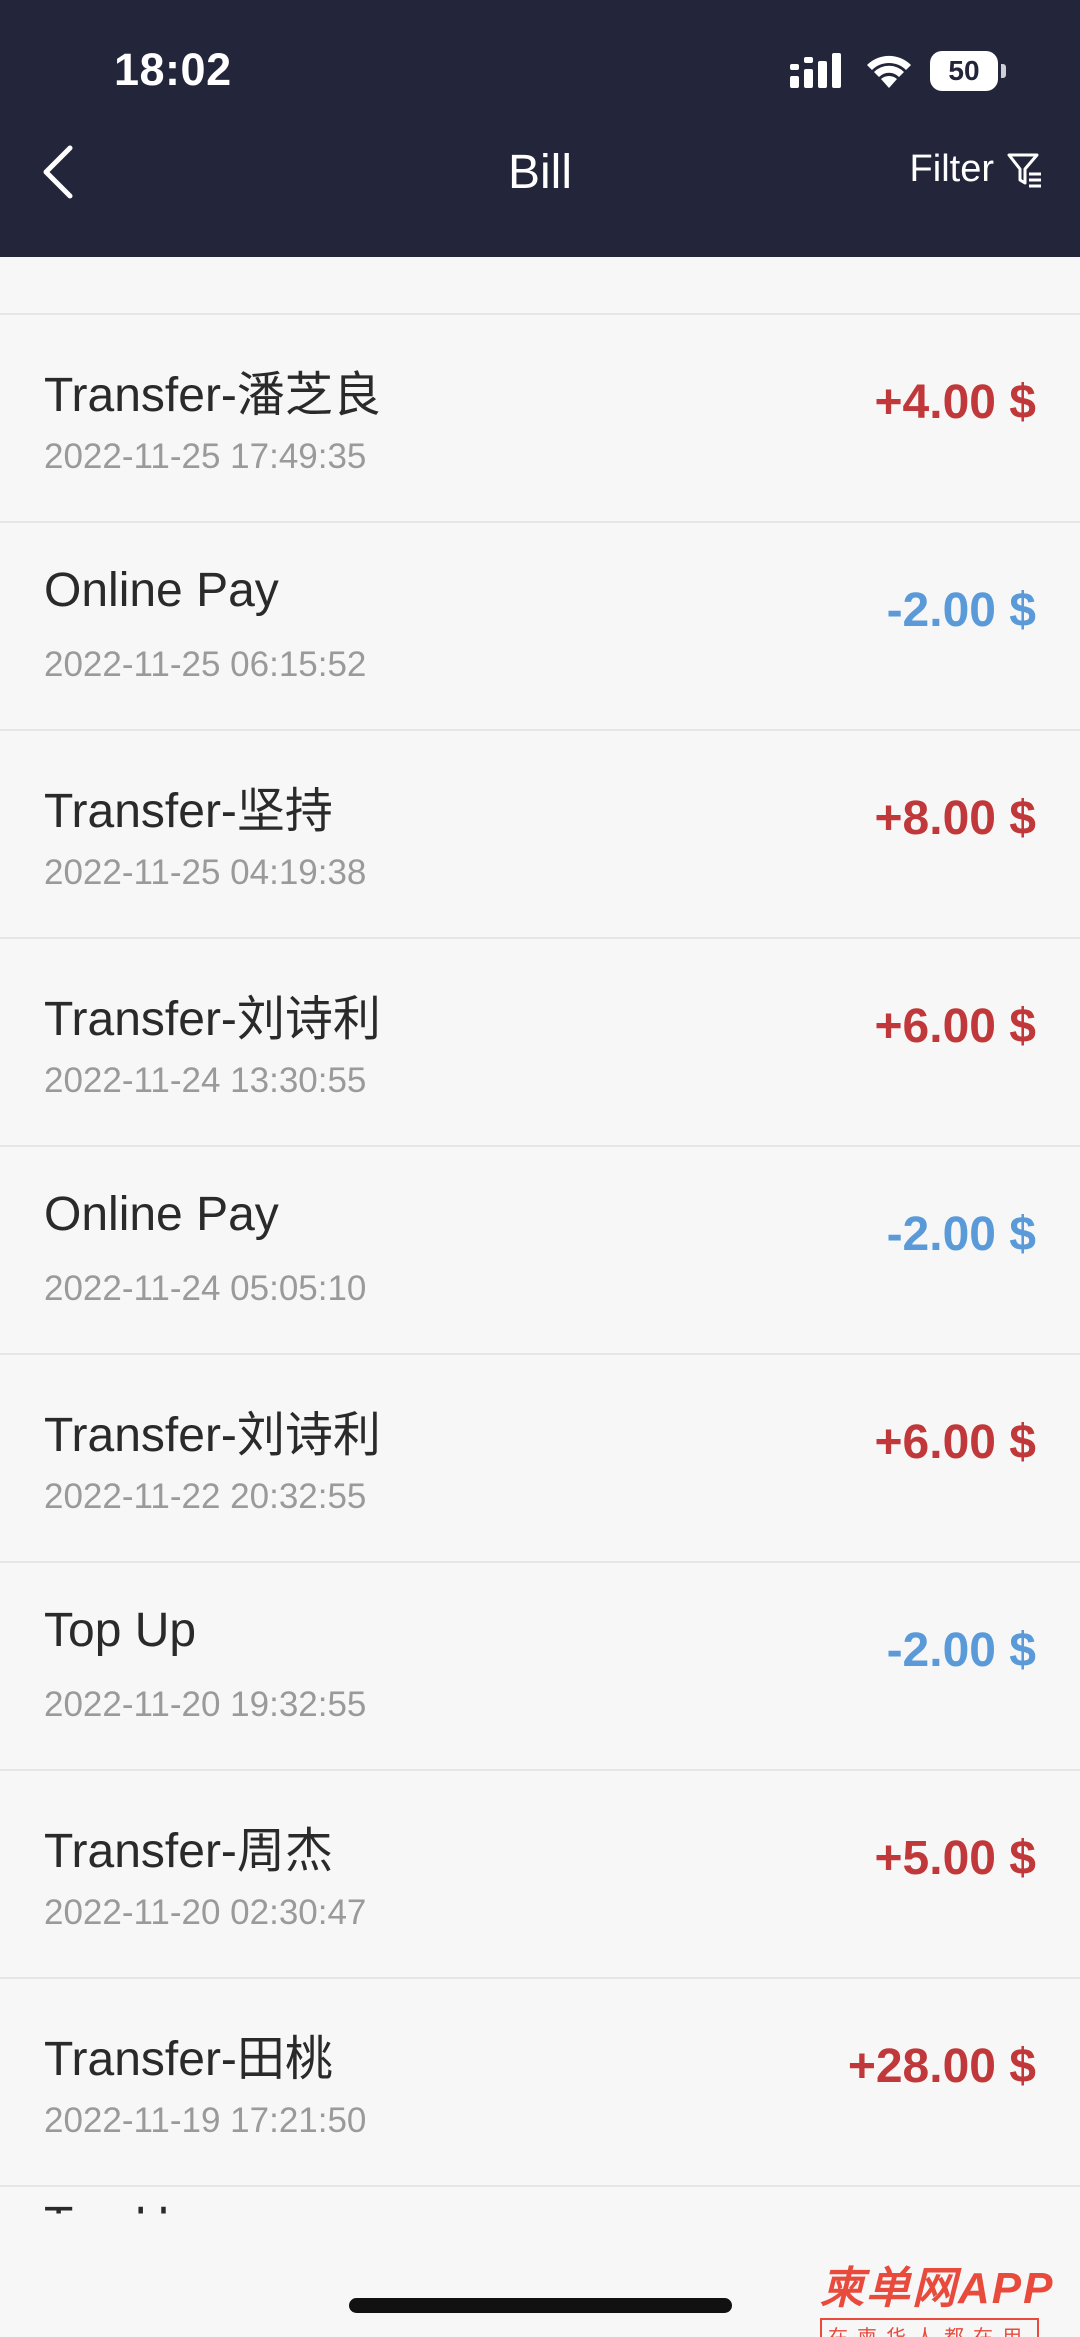 The width and height of the screenshot is (1080, 2337). Describe the element at coordinates (205, 1080) in the screenshot. I see `transaction-time: 2022-11-24 13:30:55` at that location.